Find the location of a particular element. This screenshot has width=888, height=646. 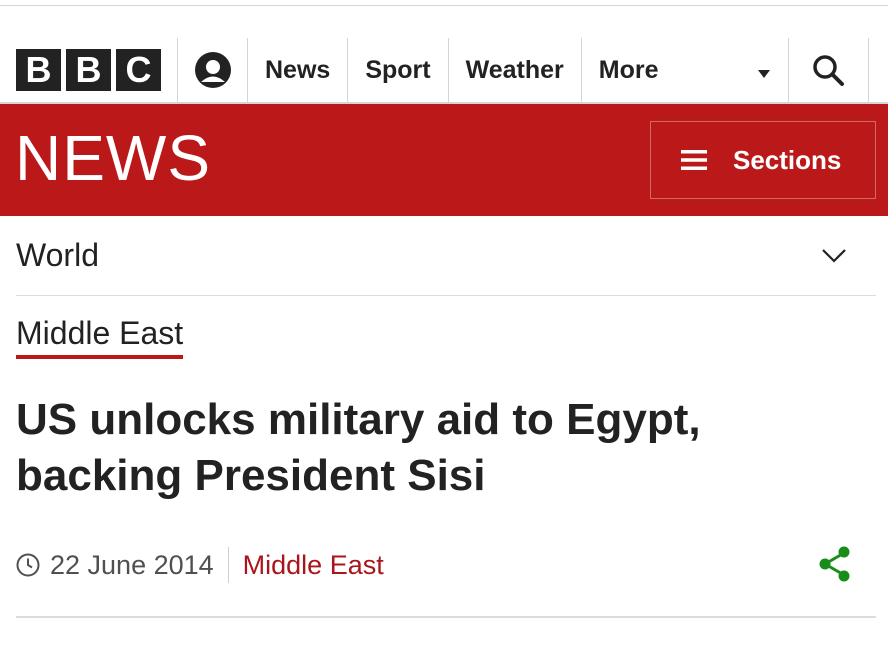

chevron-down-icon is located at coordinates (834, 255).